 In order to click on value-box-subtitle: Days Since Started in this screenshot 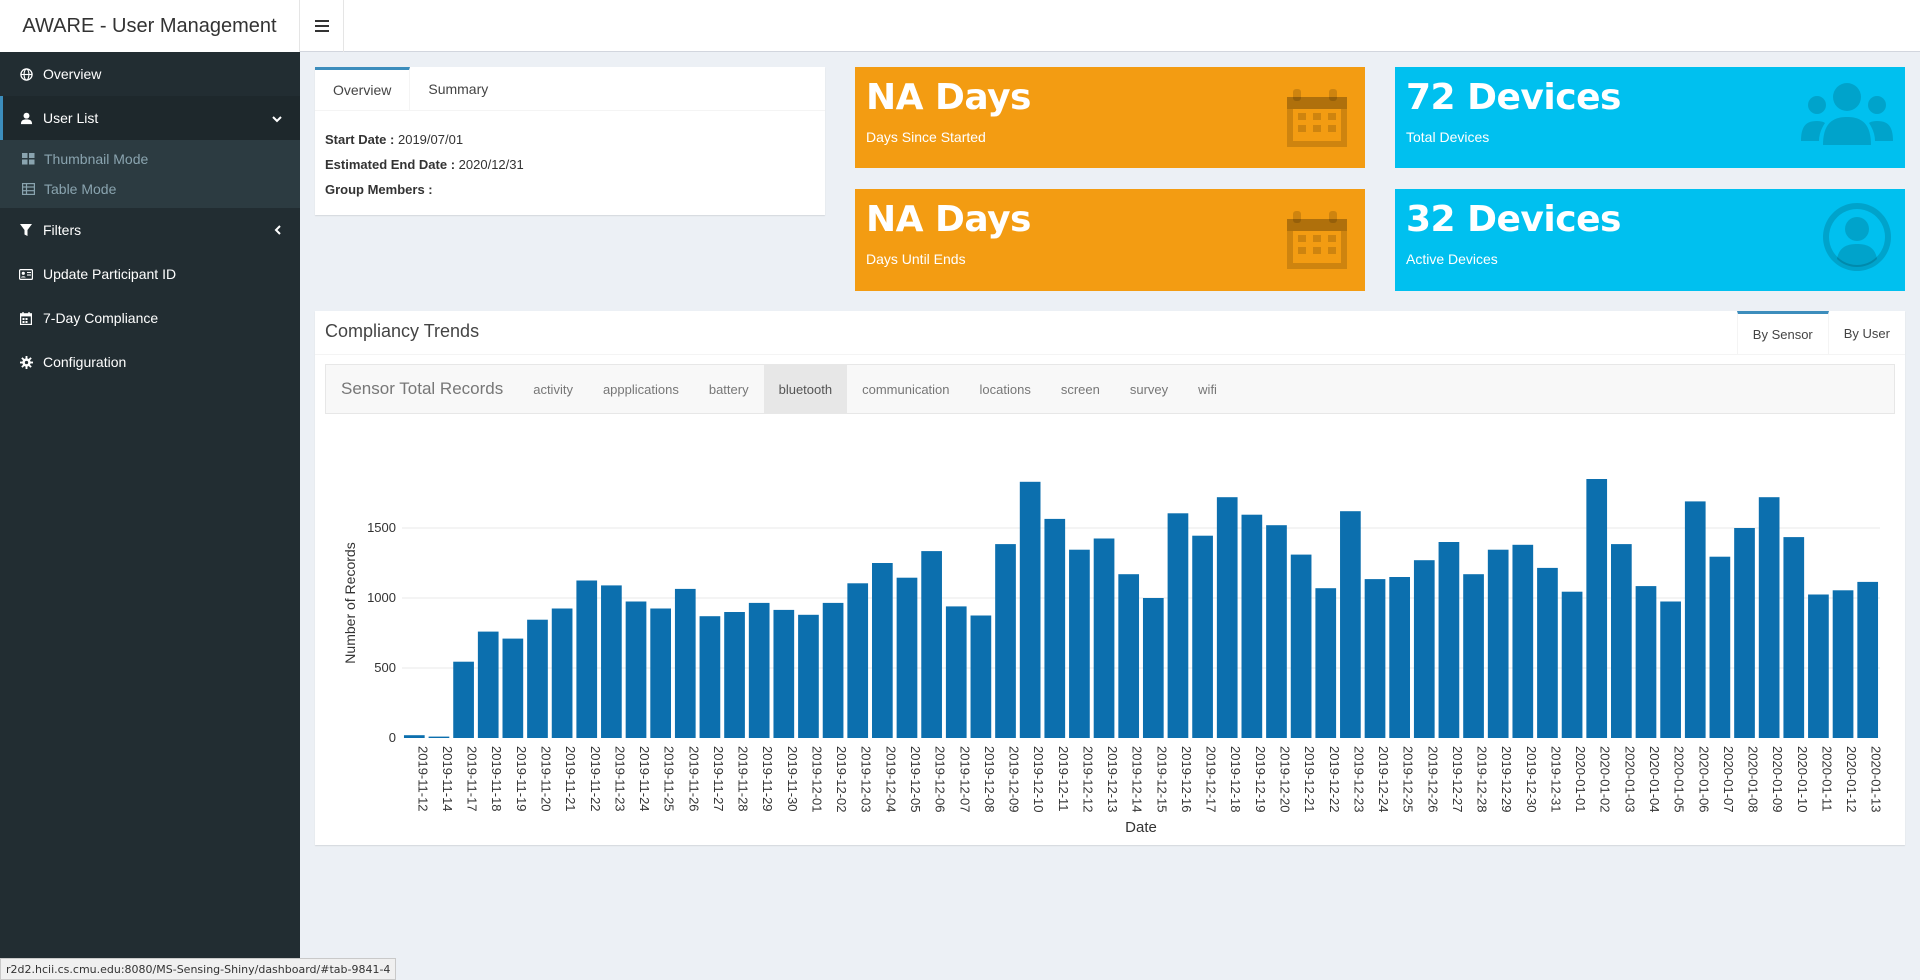, I will do `click(926, 137)`.